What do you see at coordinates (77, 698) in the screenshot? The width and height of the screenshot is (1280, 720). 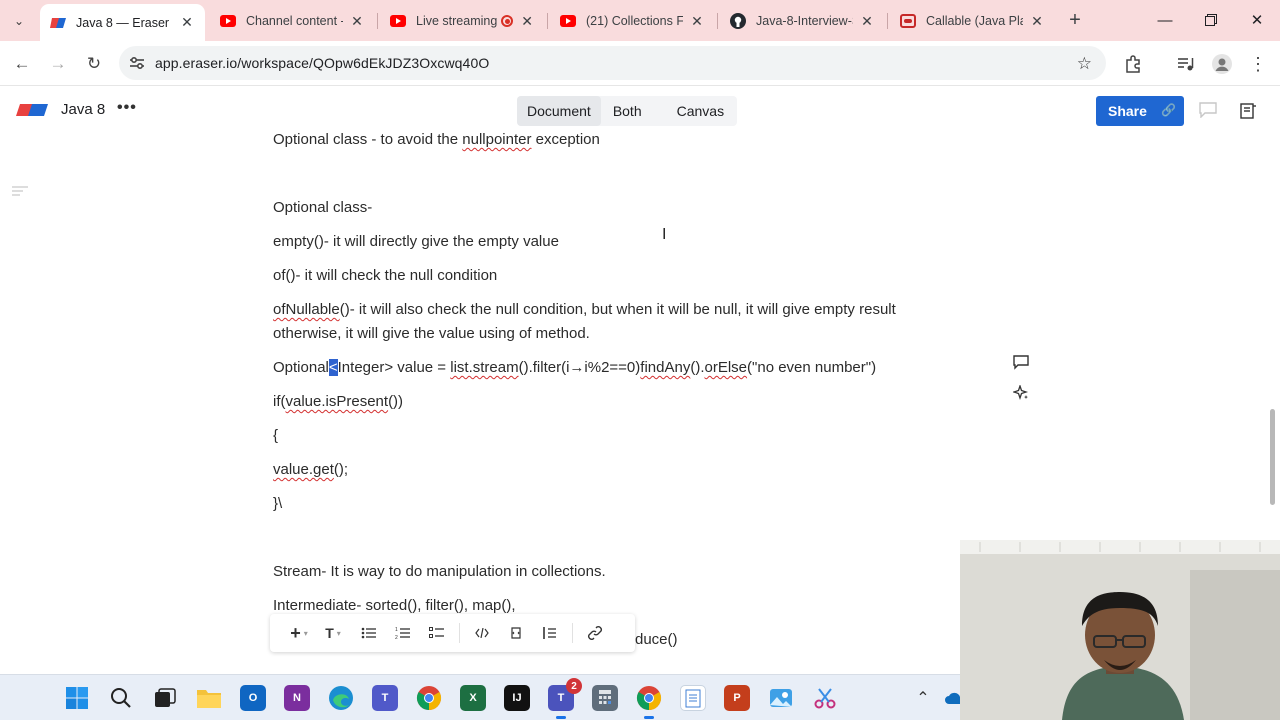 I see `windows-start-icon` at bounding box center [77, 698].